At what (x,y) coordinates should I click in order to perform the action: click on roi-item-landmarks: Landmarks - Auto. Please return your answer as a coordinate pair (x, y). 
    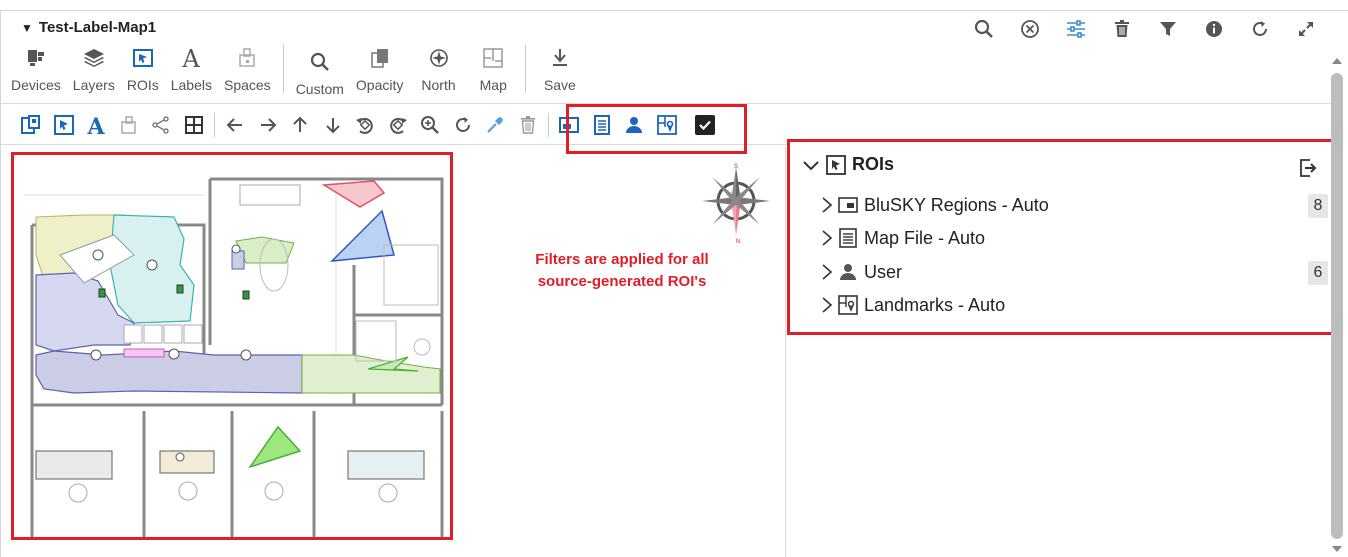
    Looking at the image, I should click on (1074, 305).